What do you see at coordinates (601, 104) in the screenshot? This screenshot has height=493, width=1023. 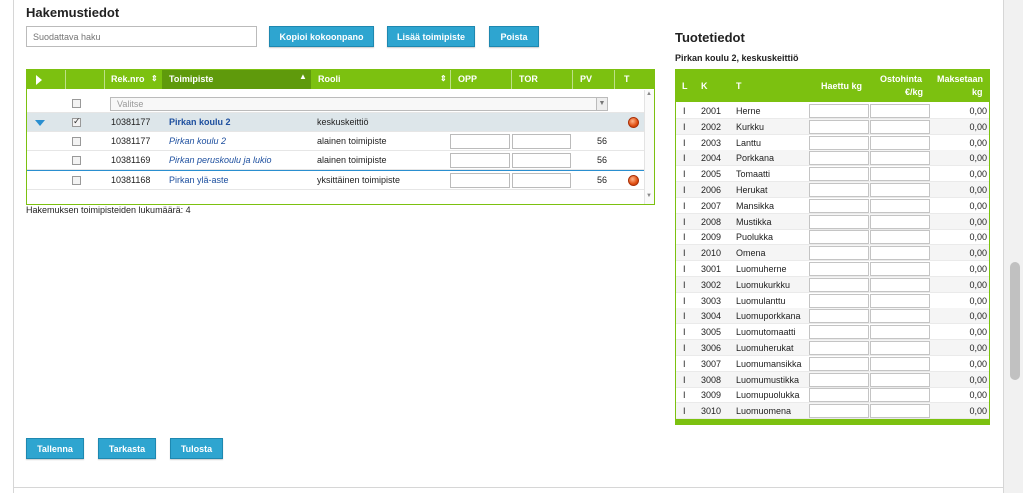 I see `chevron-down-icon: ▼` at bounding box center [601, 104].